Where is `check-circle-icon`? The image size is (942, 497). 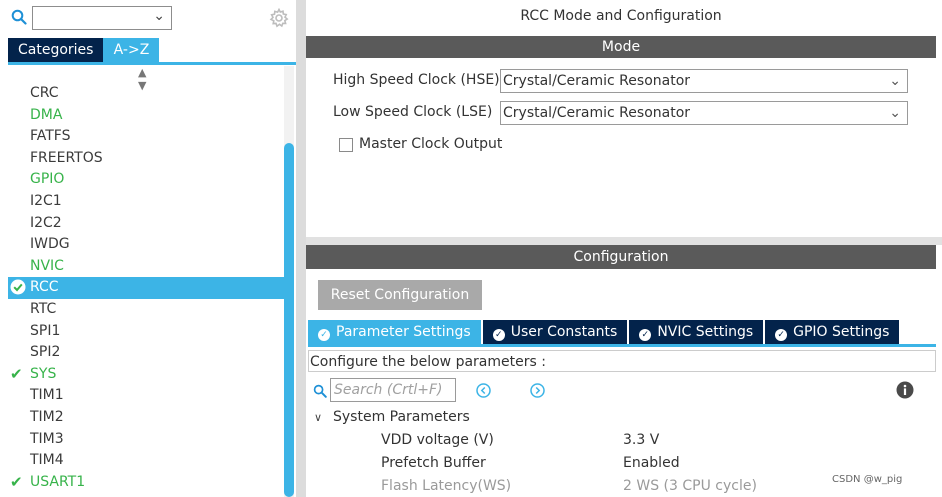 check-circle-icon is located at coordinates (19, 288).